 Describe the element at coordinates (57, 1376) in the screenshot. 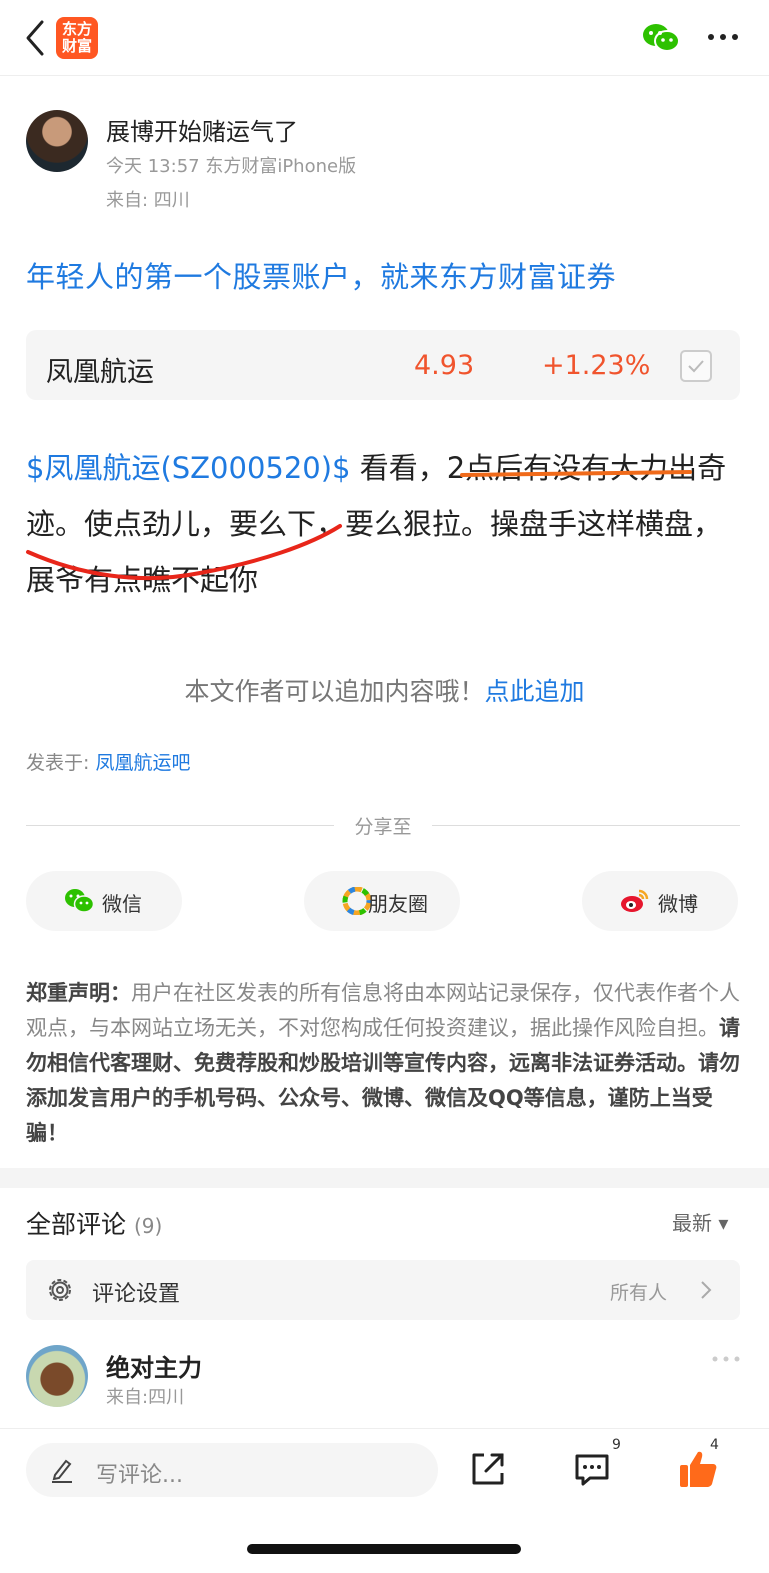

I see `commenter-avatar` at that location.